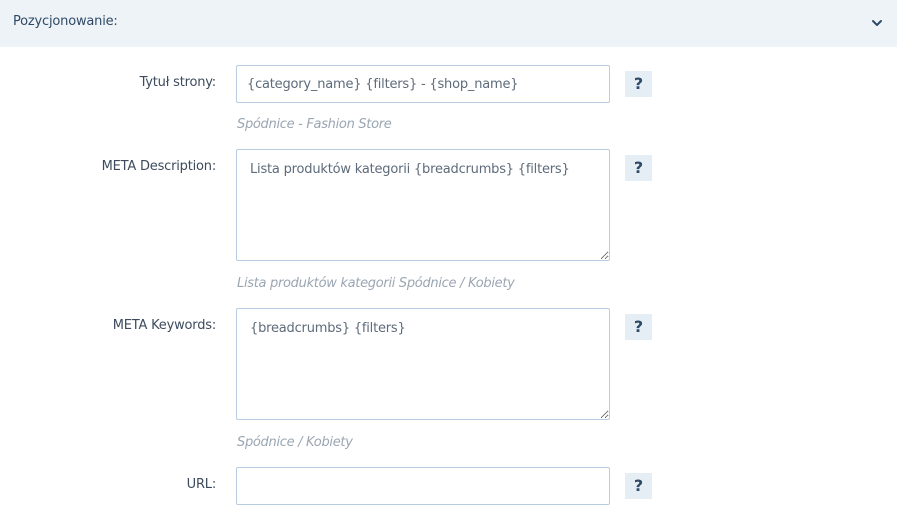  I want to click on meta-keywords-label: META Keywords:, so click(164, 325).